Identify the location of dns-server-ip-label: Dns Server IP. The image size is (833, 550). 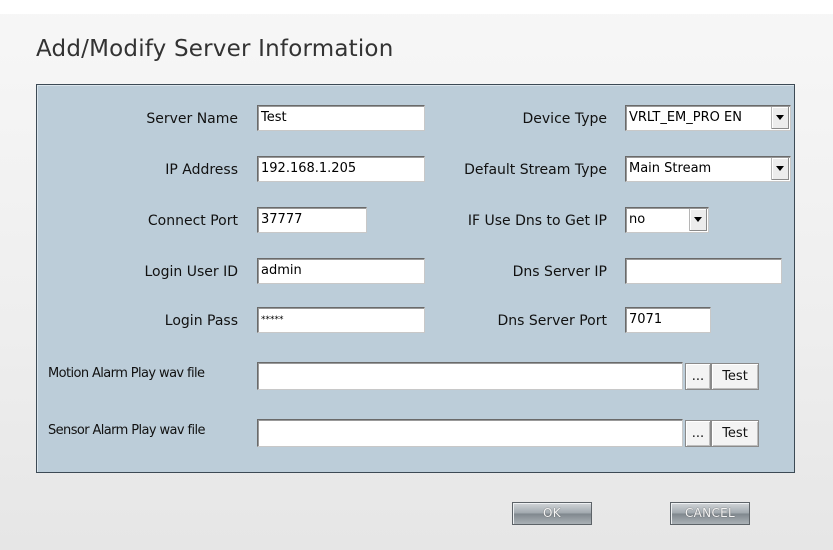
(559, 272).